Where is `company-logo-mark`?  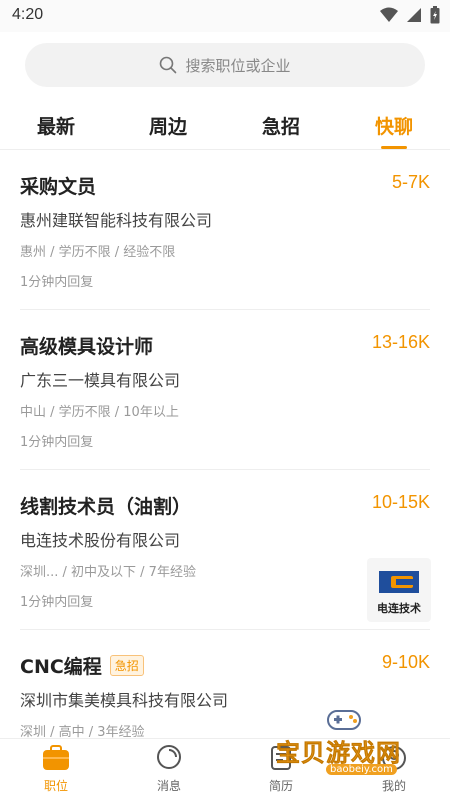
company-logo-mark is located at coordinates (399, 582).